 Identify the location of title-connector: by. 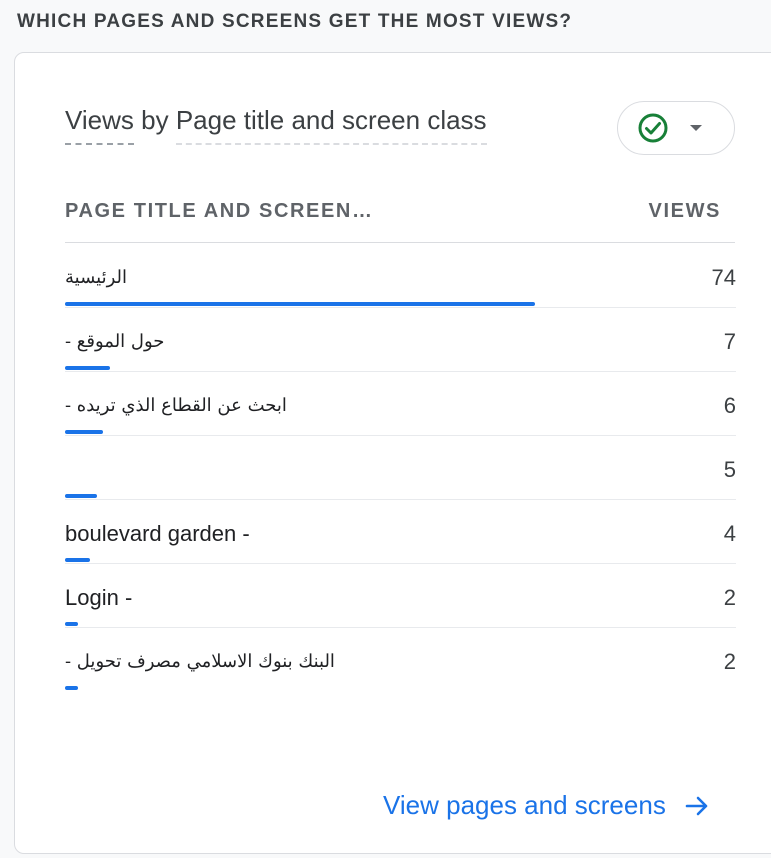
(155, 120).